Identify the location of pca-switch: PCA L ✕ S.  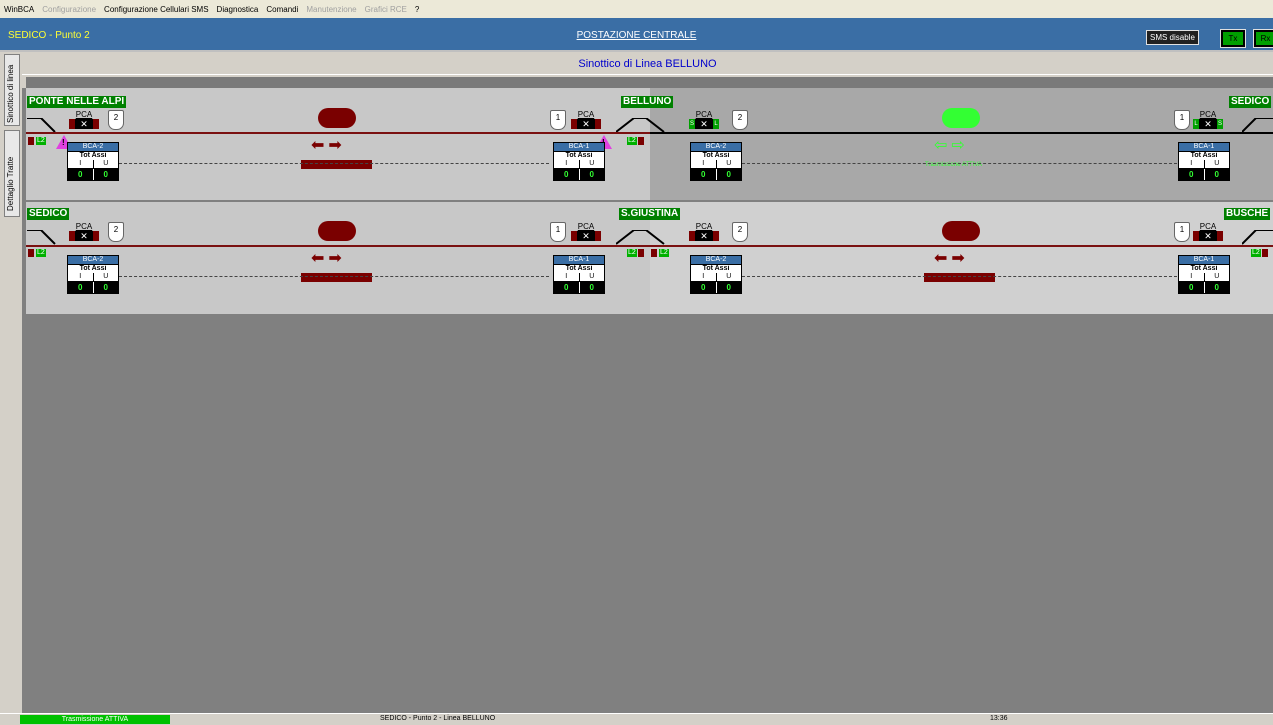
(1208, 119).